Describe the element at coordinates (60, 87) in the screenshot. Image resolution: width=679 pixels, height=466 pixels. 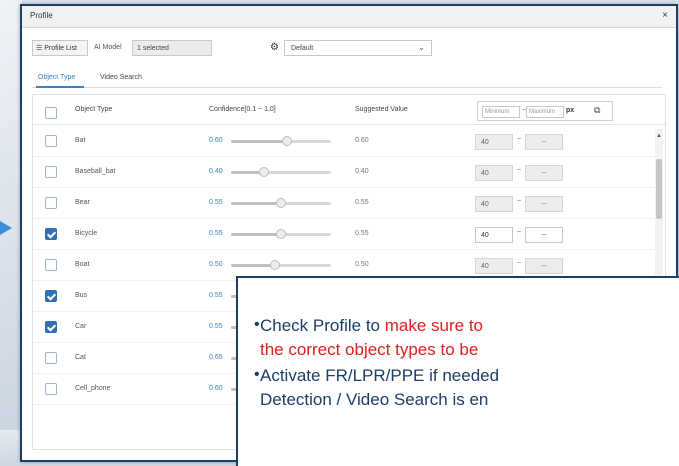
I see `active-tab-indicator` at that location.